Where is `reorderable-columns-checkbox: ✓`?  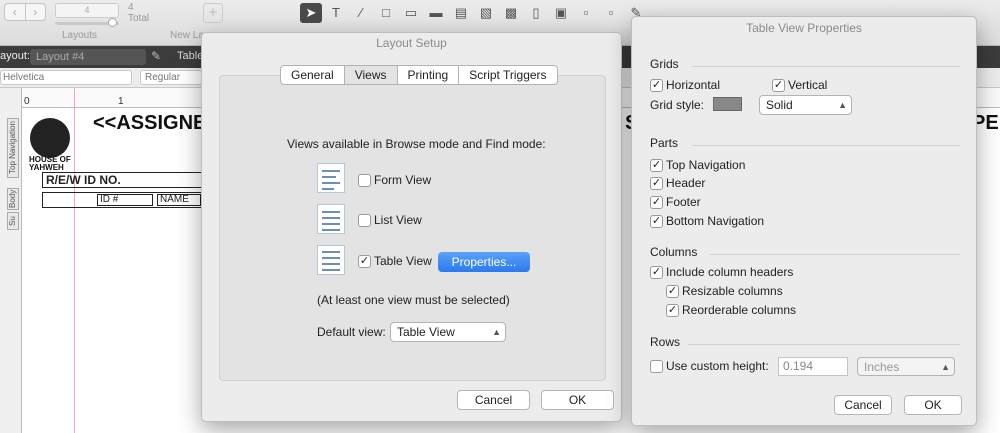
reorderable-columns-checkbox: ✓ is located at coordinates (672, 310).